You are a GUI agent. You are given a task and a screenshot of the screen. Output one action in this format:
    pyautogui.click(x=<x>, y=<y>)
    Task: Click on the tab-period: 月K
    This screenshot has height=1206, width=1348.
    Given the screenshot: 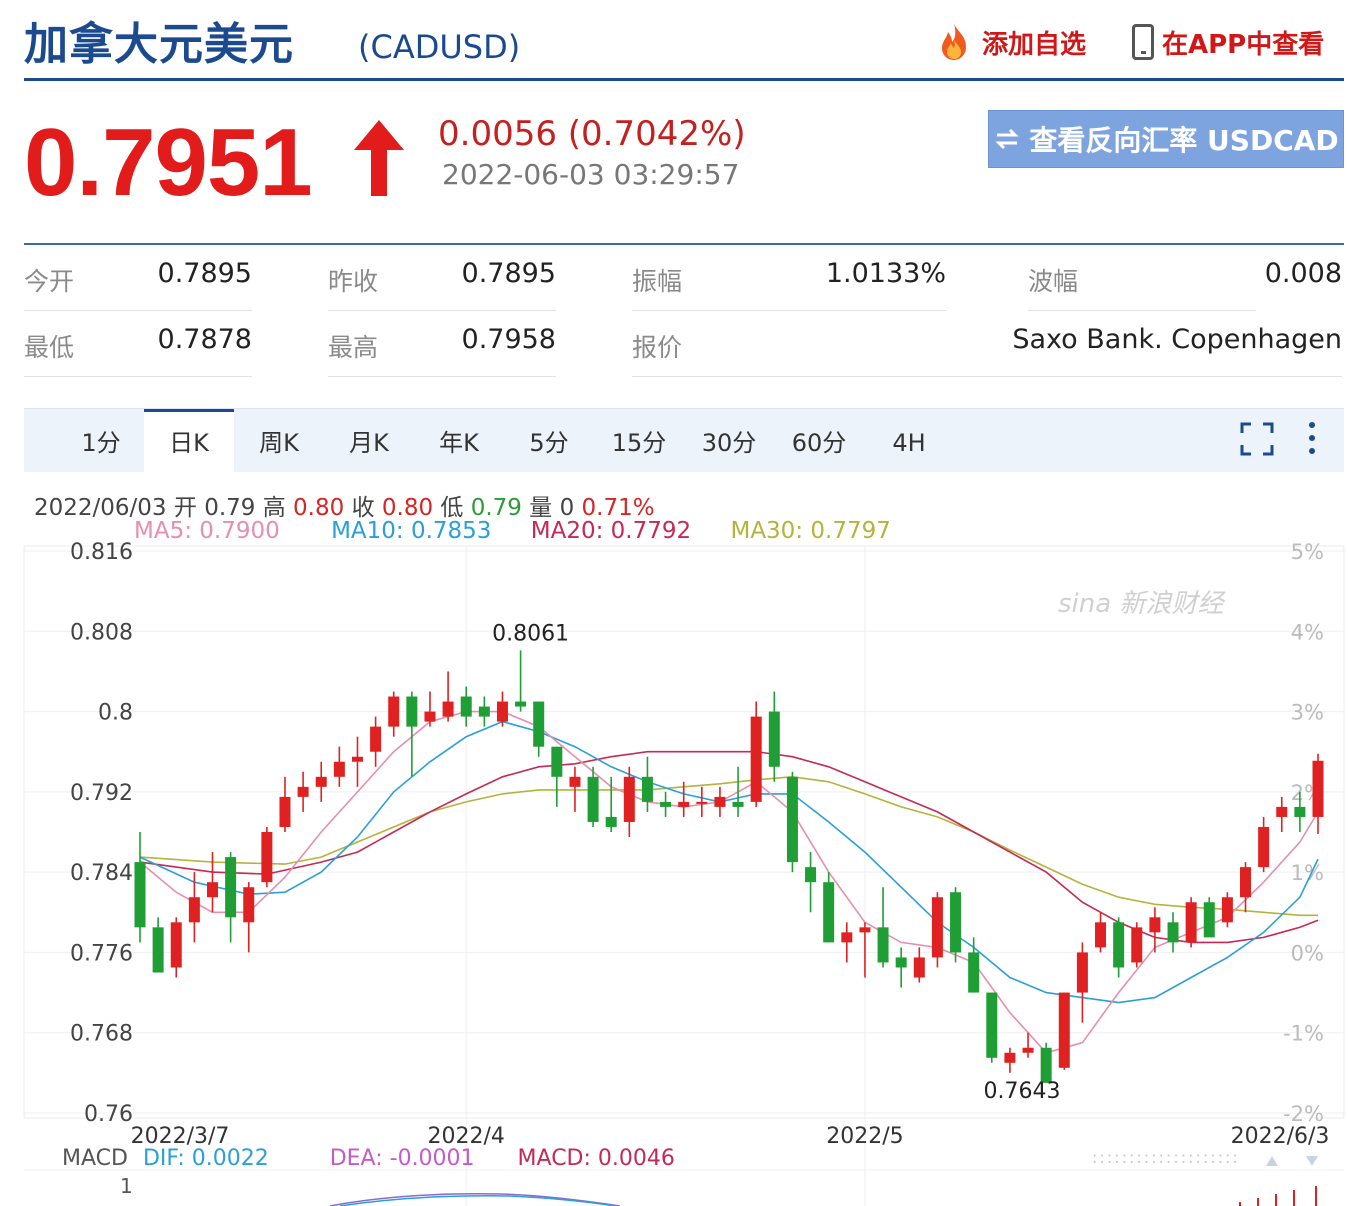 What is the action you would take?
    pyautogui.click(x=369, y=441)
    